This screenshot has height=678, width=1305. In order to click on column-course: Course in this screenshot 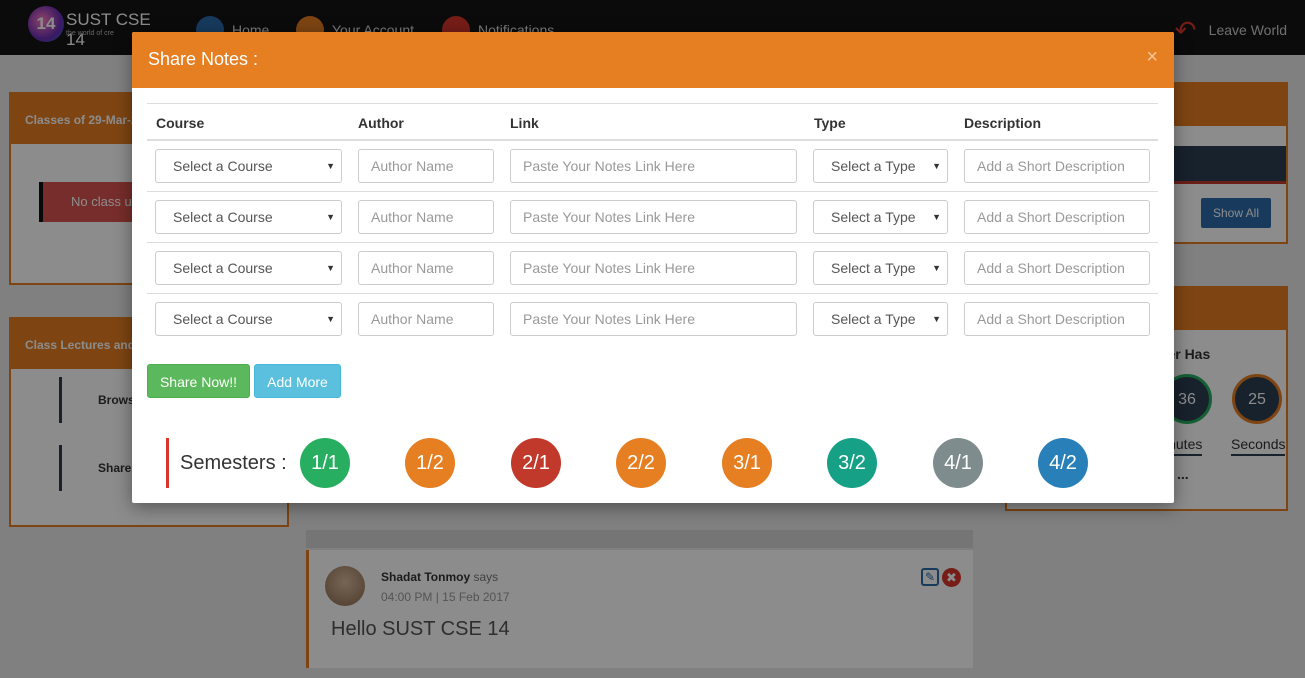, I will do `click(180, 123)`.